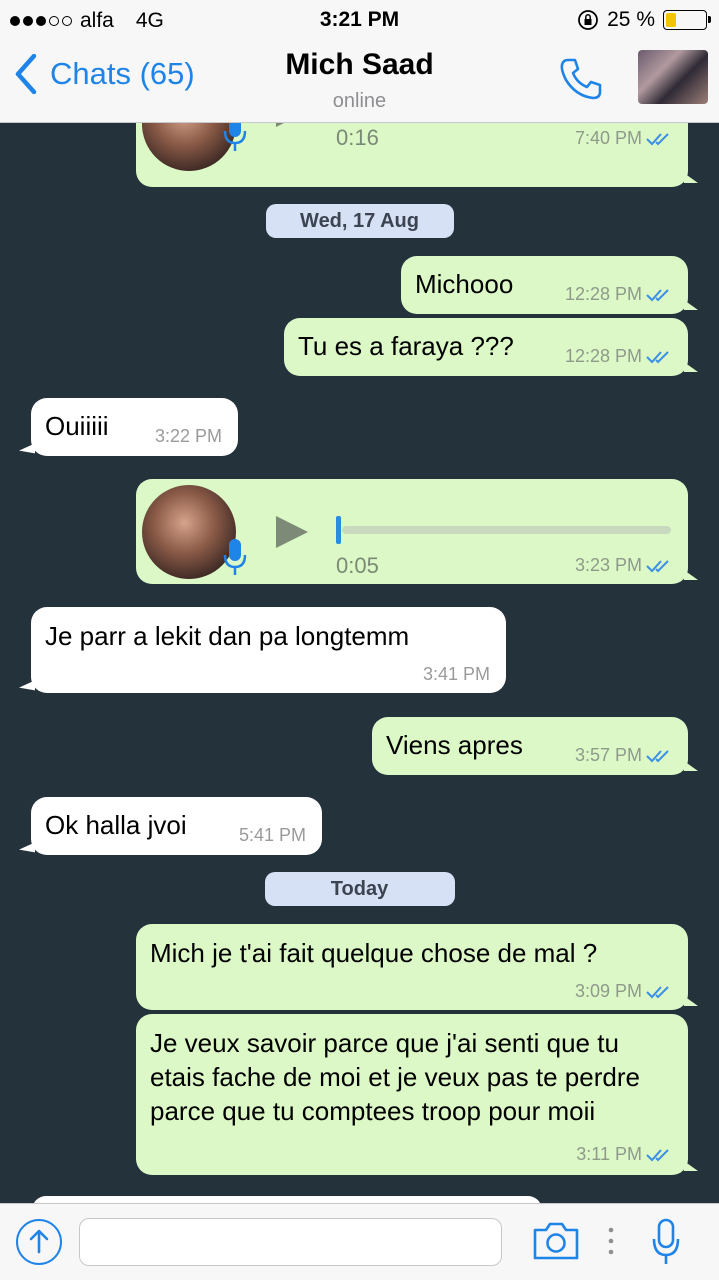  I want to click on message-time: 3:22 PM, so click(188, 436).